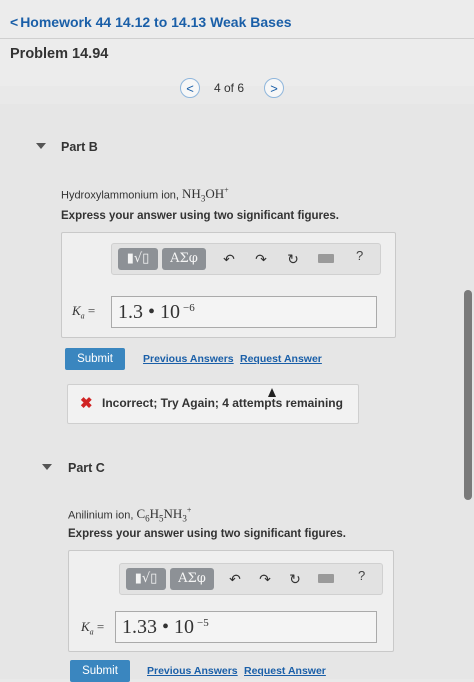 This screenshot has width=474, height=682. I want to click on part-b-answer-input: 1.3 • 10 −6, so click(244, 312).